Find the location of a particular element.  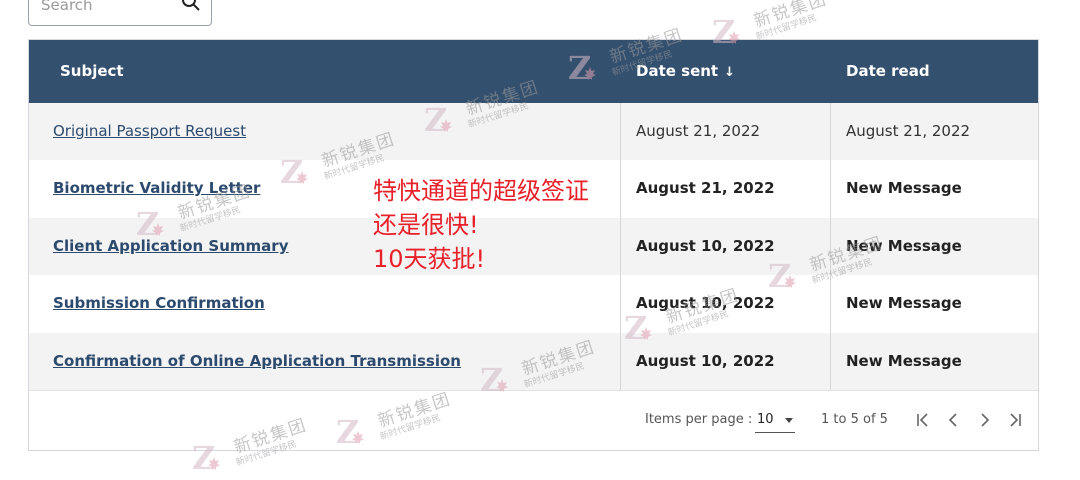

maple-leaf-icon is located at coordinates (214, 463).